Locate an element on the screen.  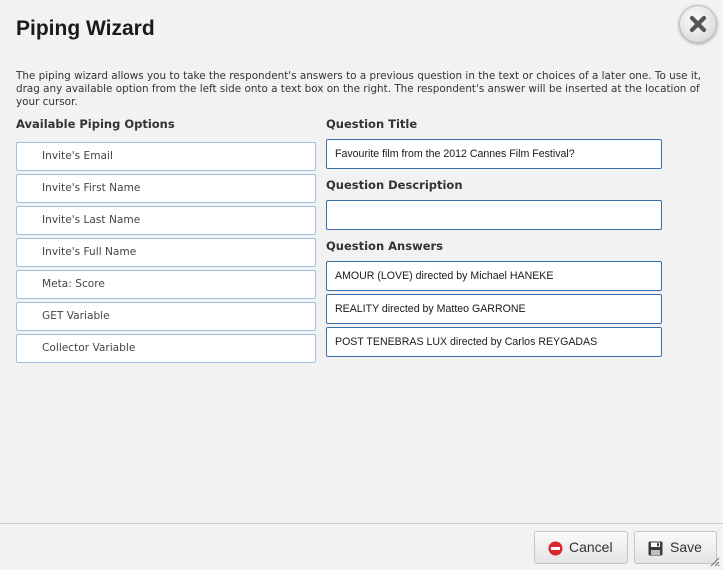
close-button is located at coordinates (698, 24).